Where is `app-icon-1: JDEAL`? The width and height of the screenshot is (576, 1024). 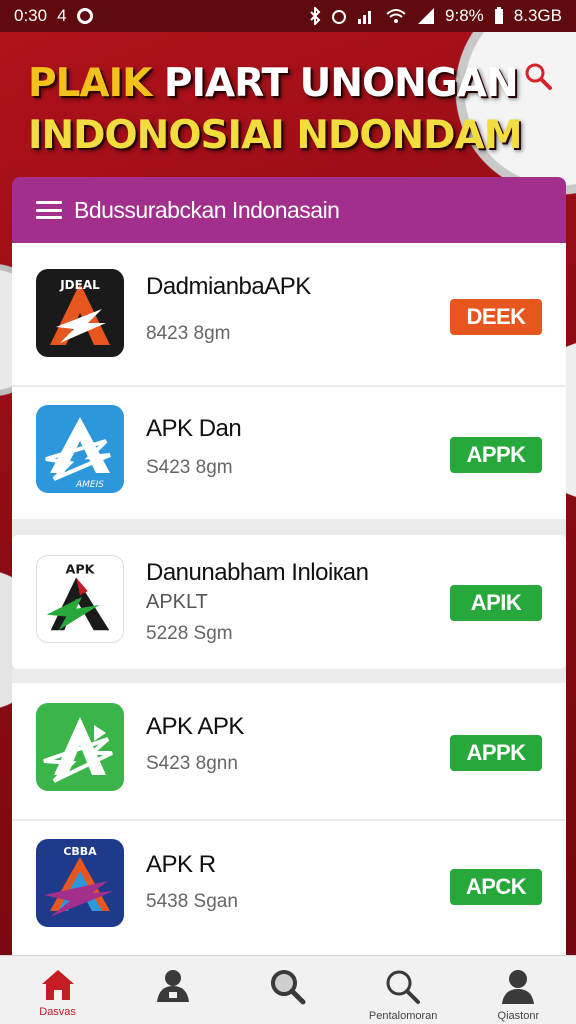
app-icon-1: JDEAL is located at coordinates (80, 313).